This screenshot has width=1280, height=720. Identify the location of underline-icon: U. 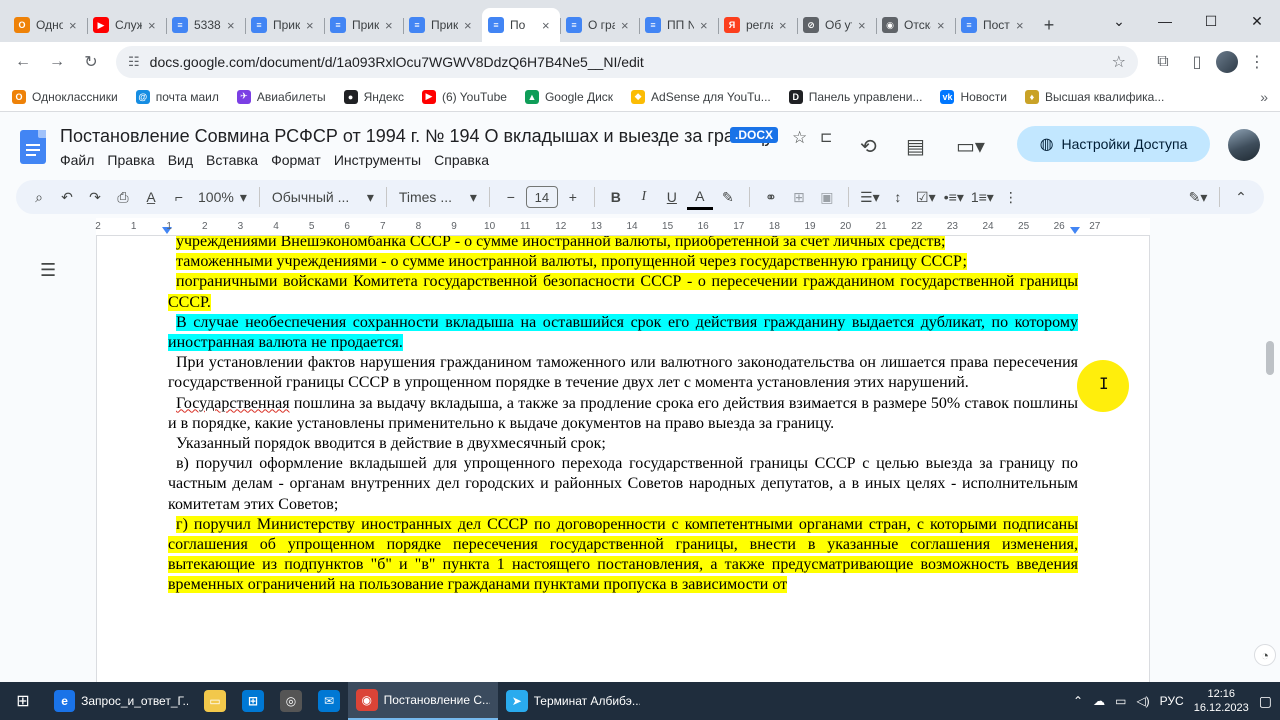
(672, 197).